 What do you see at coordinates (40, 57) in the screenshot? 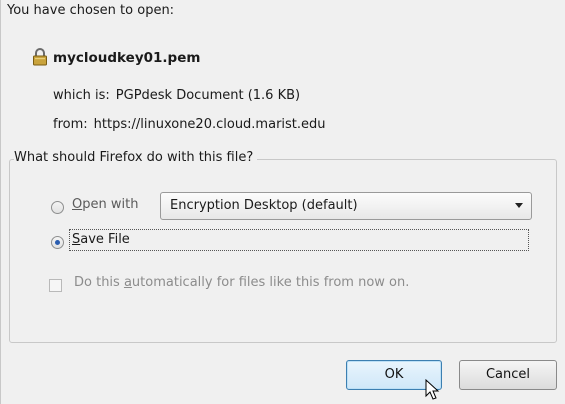
I see `lock-icon` at bounding box center [40, 57].